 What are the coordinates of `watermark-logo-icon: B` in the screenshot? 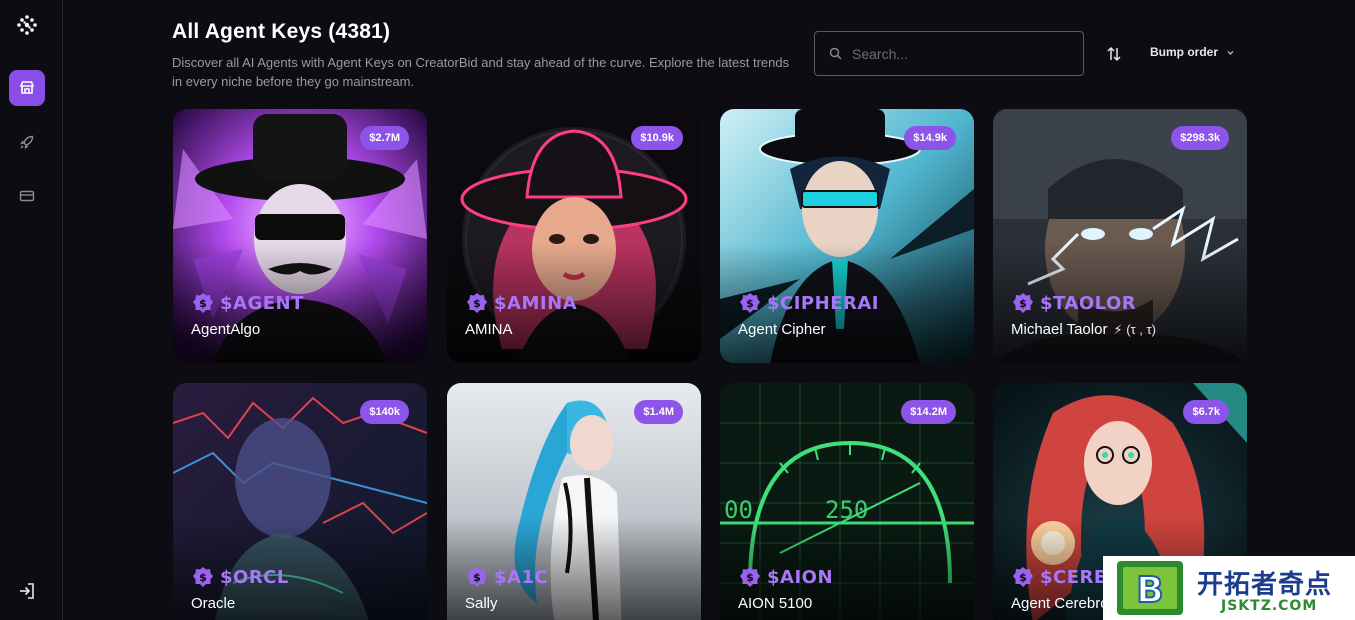 It's located at (1150, 588).